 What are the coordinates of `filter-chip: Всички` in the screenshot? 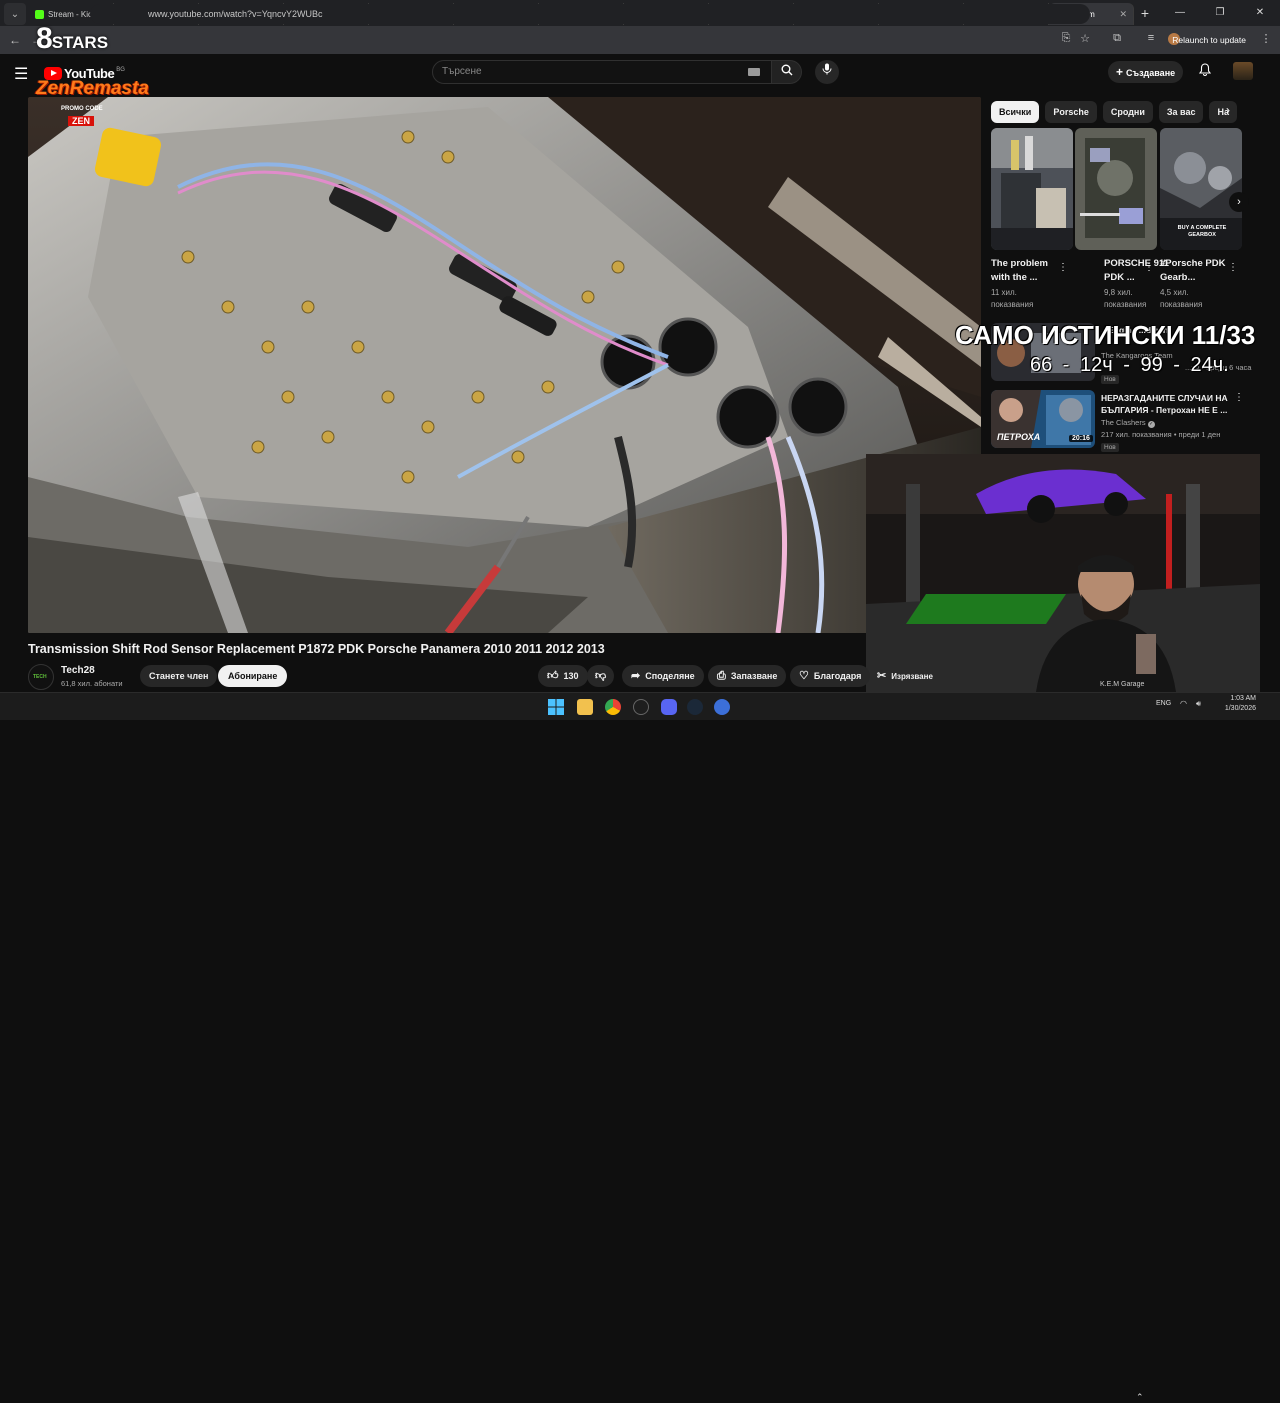 It's located at (1015, 112).